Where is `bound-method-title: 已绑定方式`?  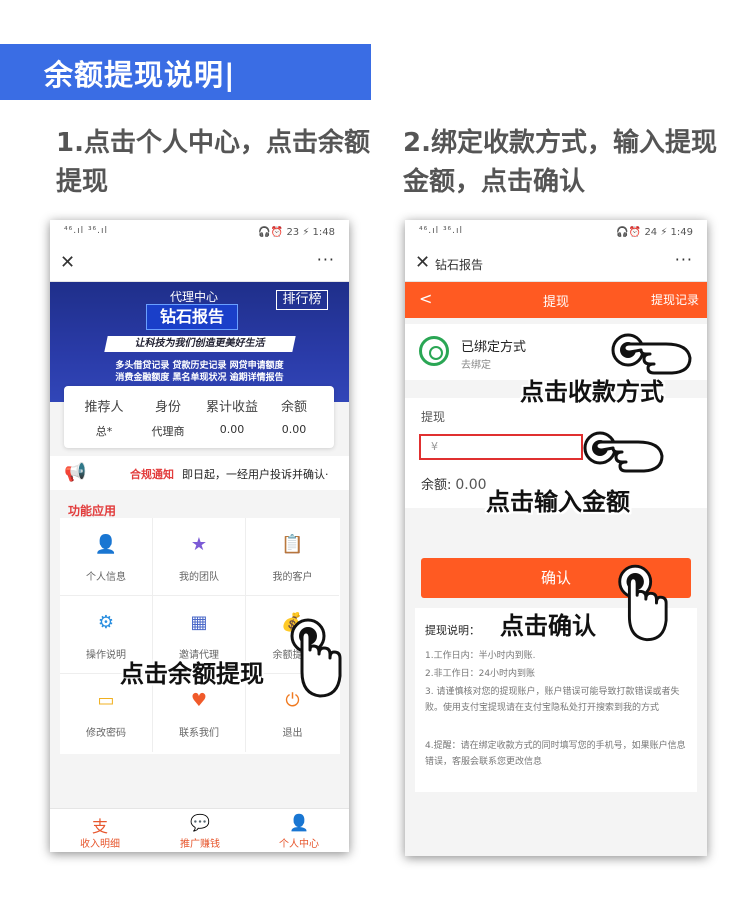 bound-method-title: 已绑定方式 is located at coordinates (494, 347).